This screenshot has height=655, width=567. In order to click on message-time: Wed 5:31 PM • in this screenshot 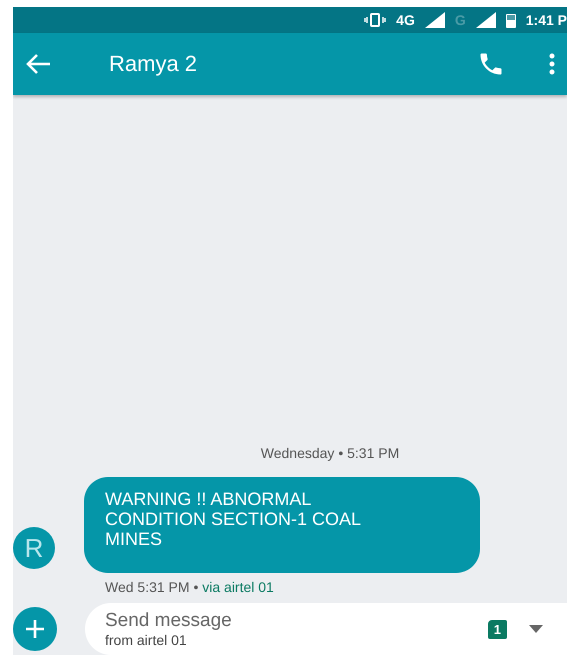, I will do `click(152, 587)`.